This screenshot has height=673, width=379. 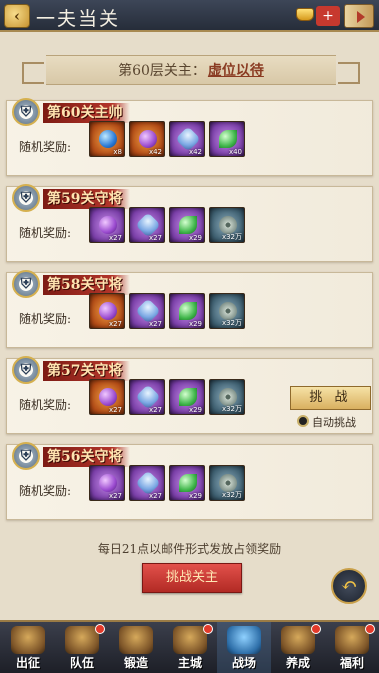 What do you see at coordinates (189, 663) in the screenshot?
I see `nav-label: 主城` at bounding box center [189, 663].